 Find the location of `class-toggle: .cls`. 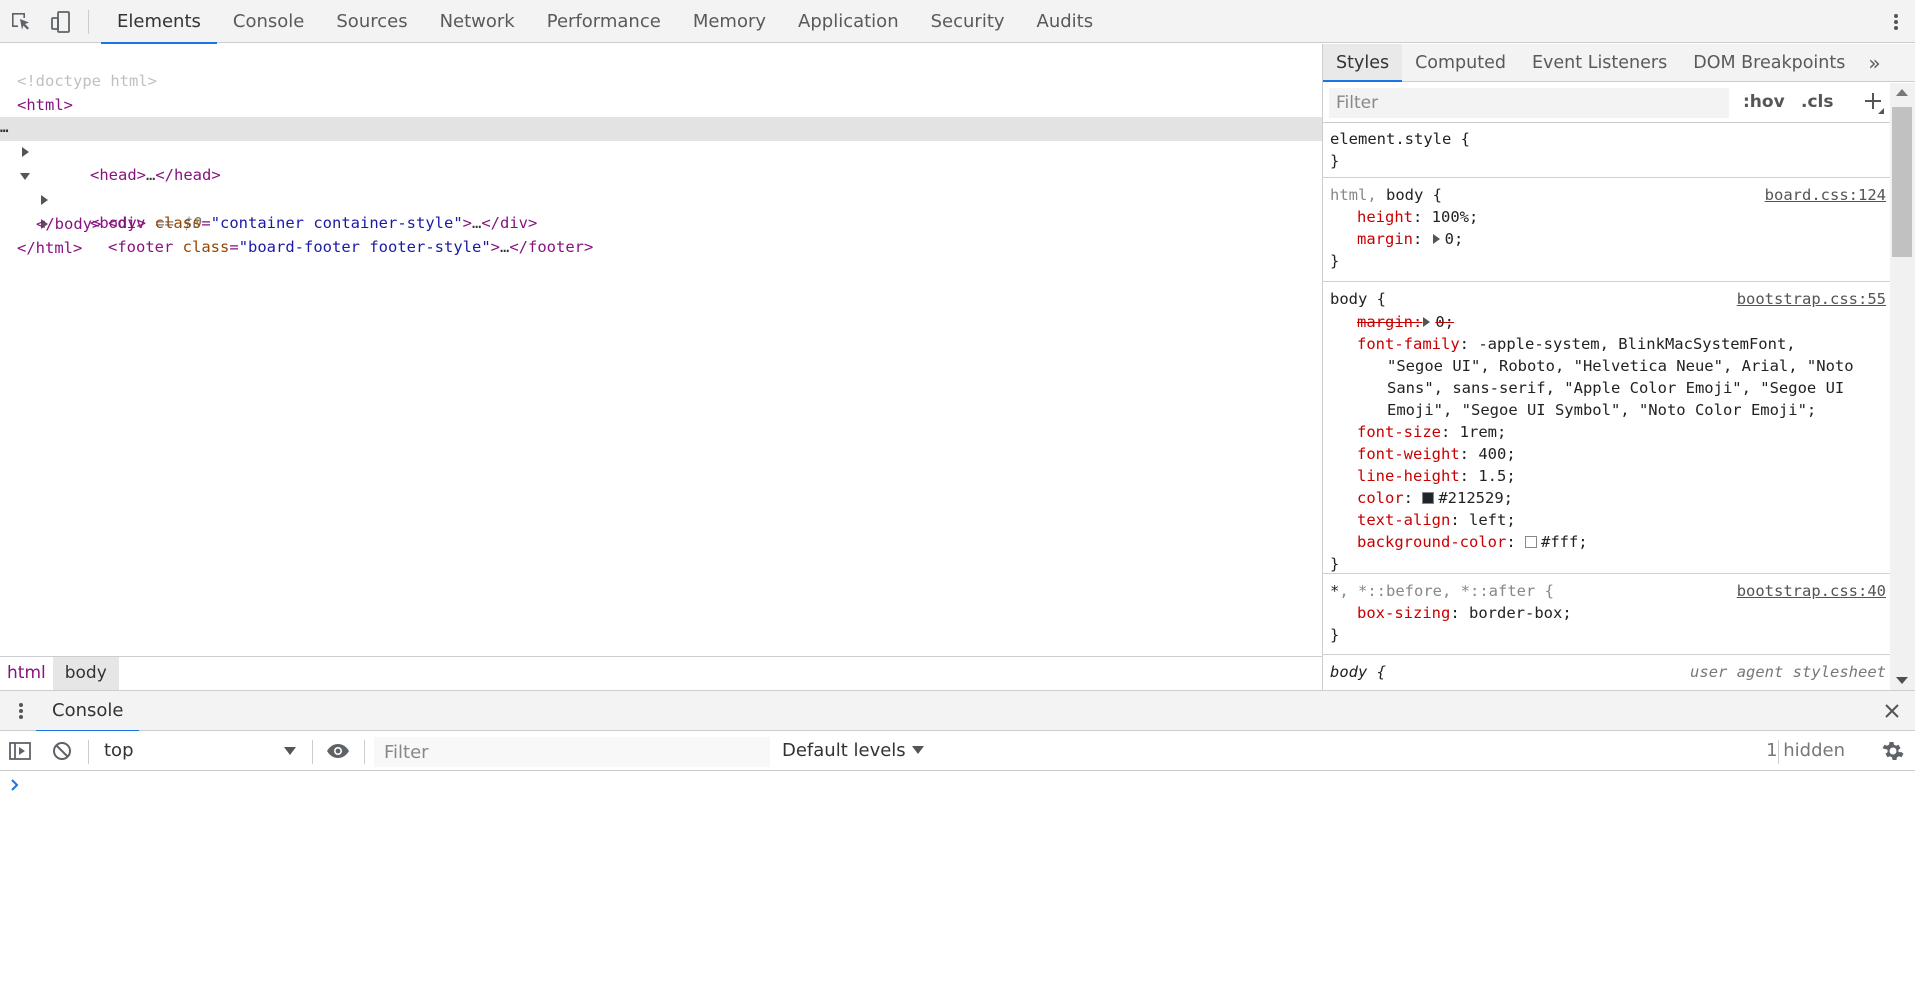

class-toggle: .cls is located at coordinates (1817, 102).